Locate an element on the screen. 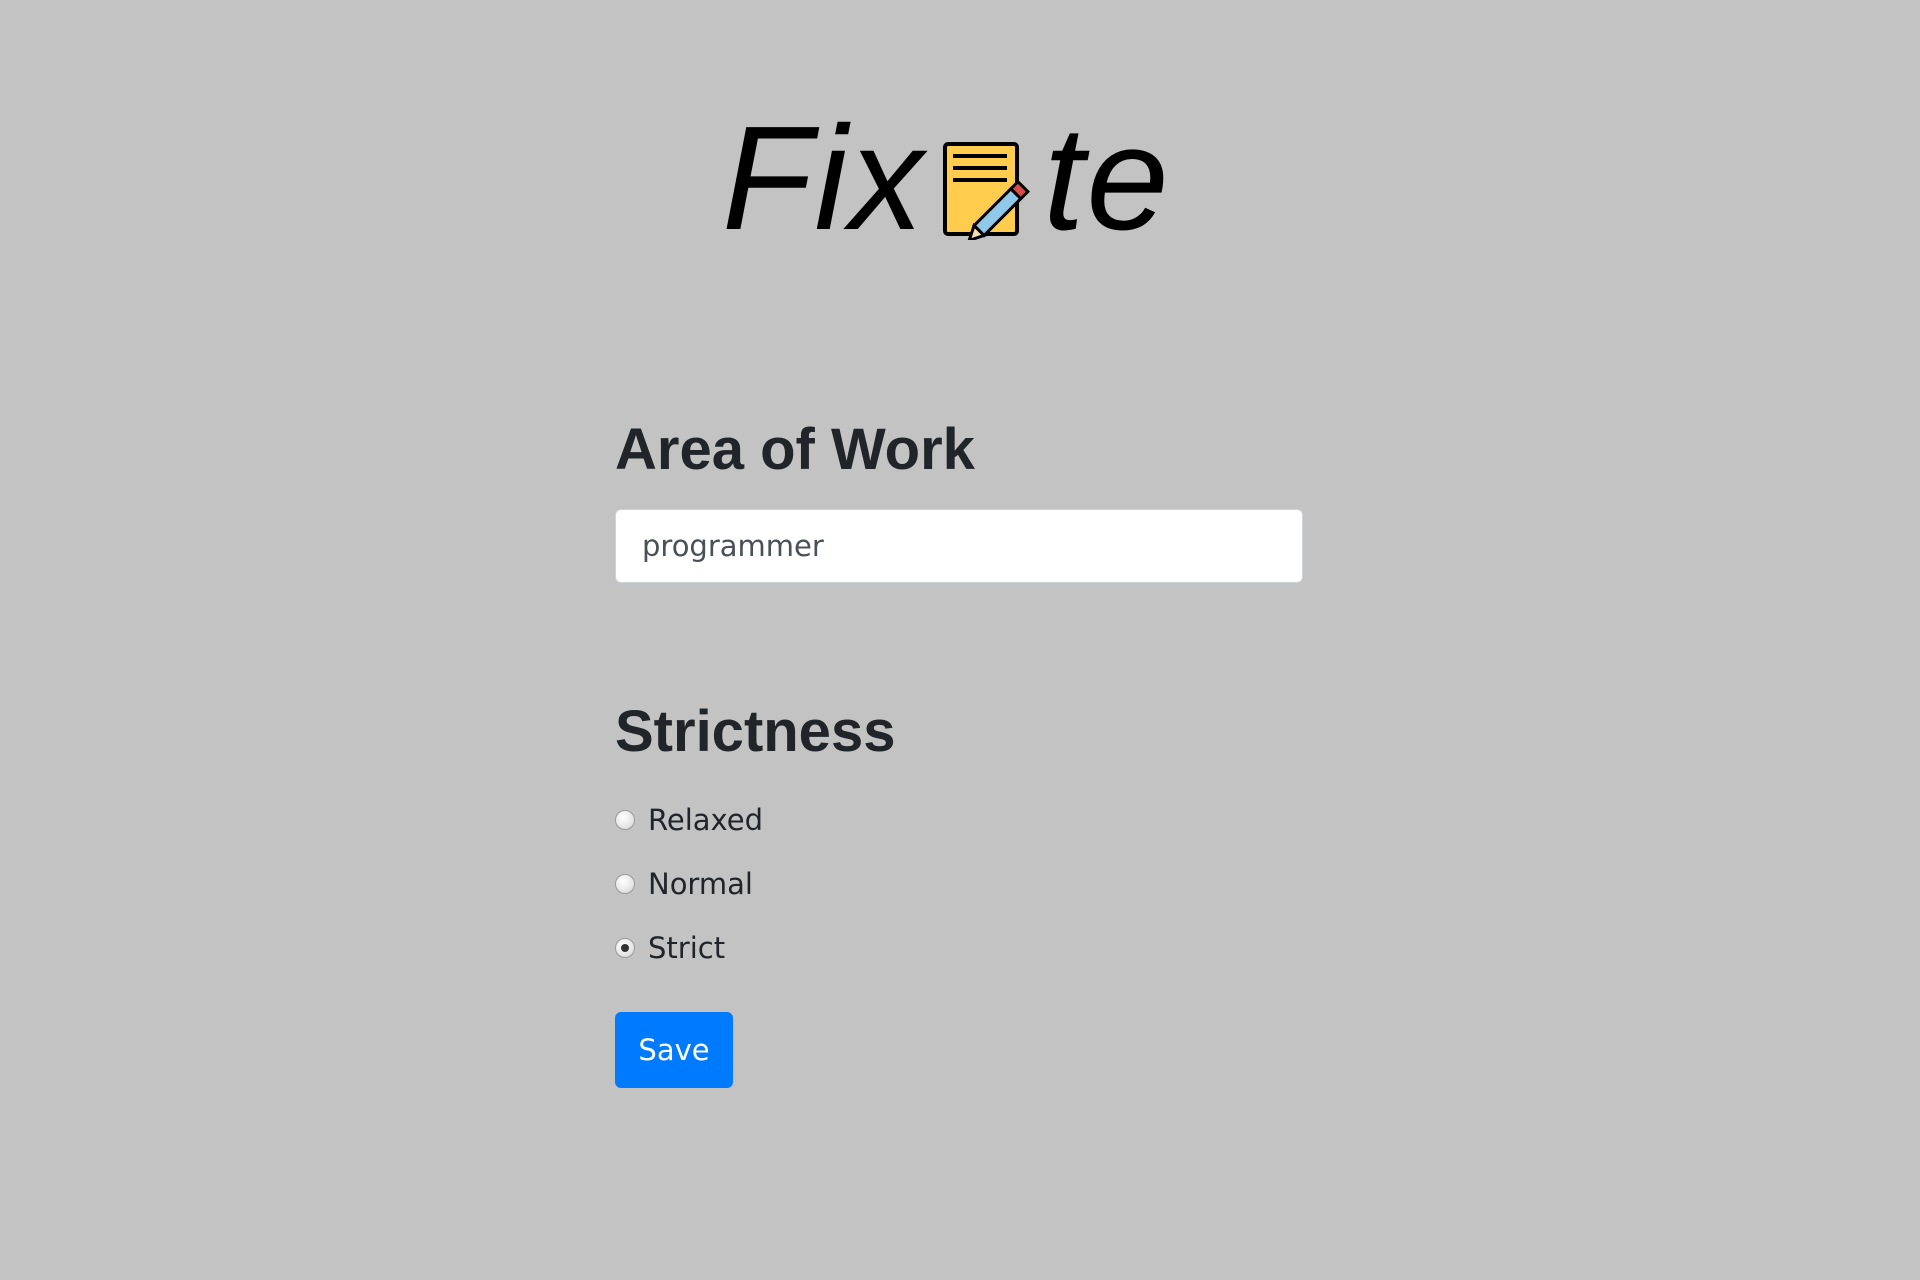  strictness-option-strict: Strict is located at coordinates (689, 948).